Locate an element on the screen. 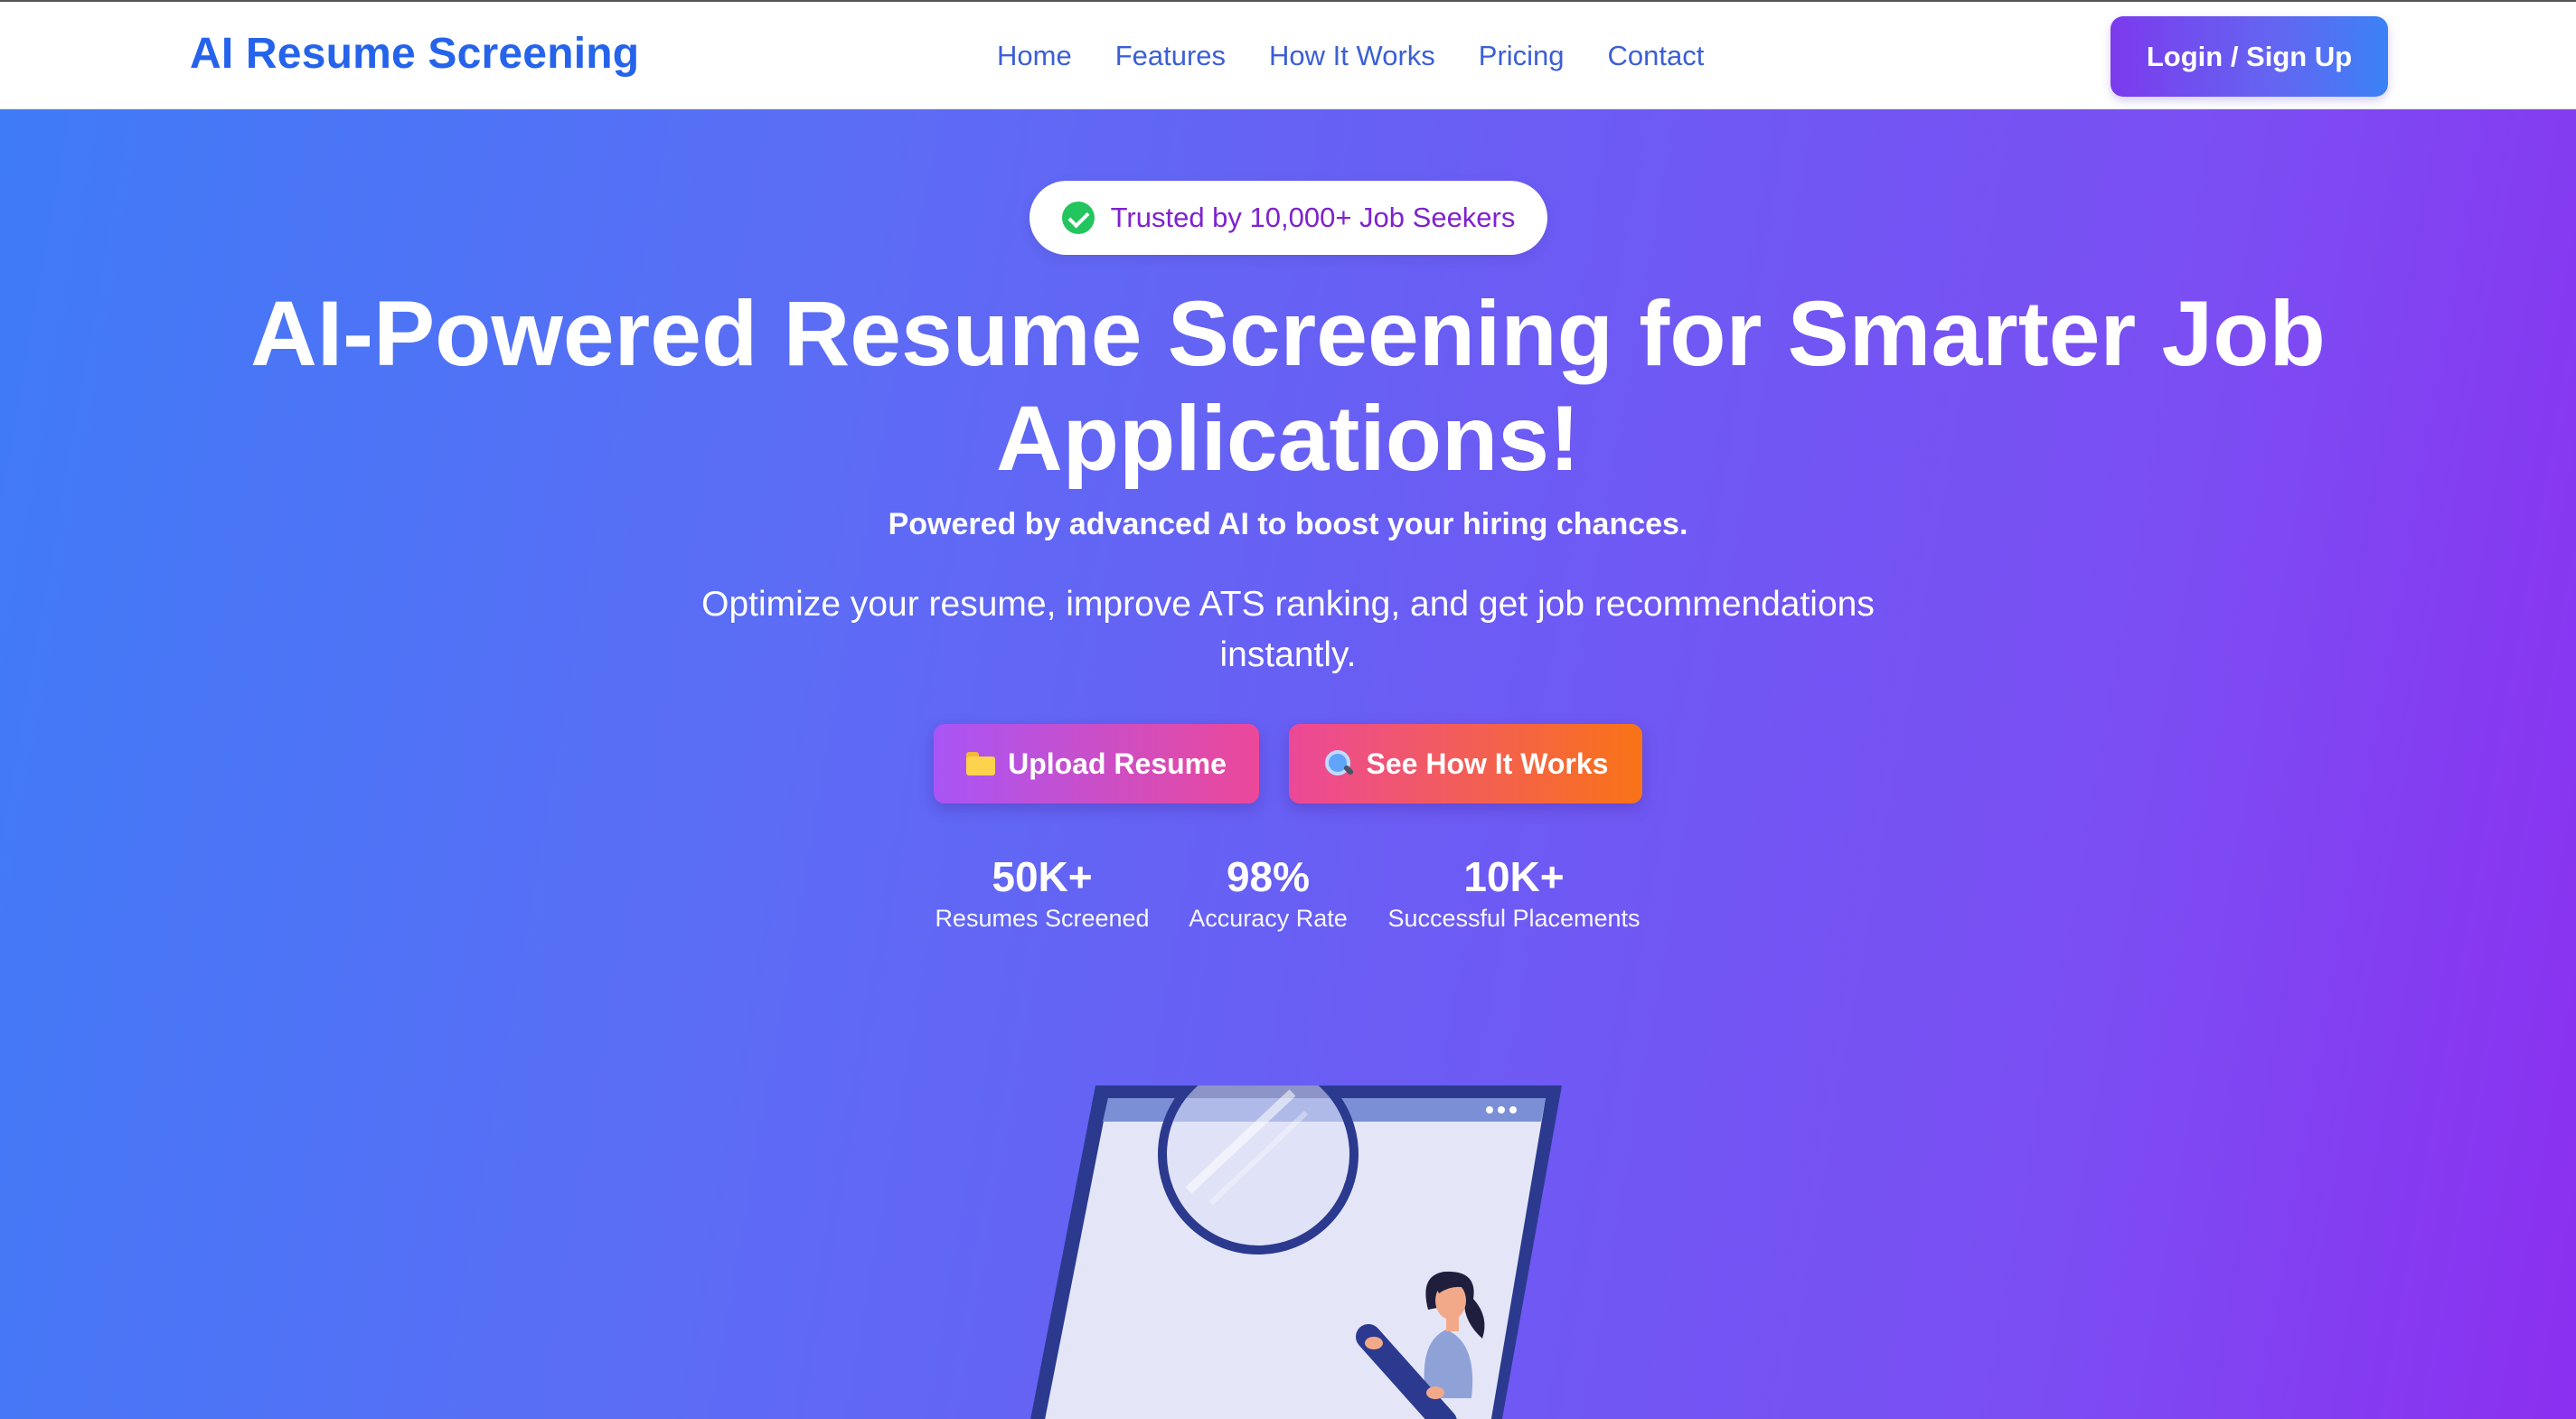  magnifier-lens-icon is located at coordinates (1259, 1170).